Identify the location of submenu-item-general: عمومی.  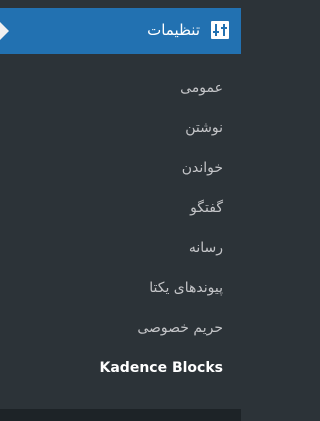
(201, 88).